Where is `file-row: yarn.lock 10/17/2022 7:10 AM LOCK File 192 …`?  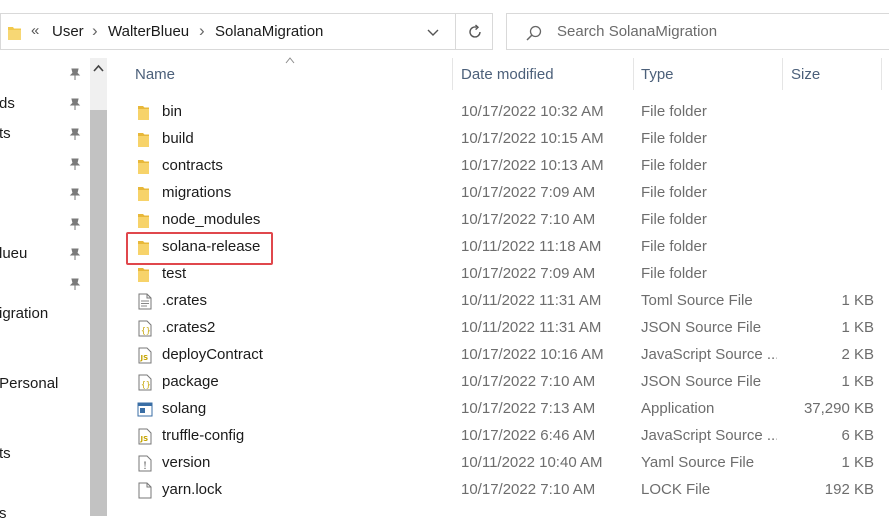
file-row: yarn.lock 10/17/2022 7:10 AM LOCK File 192 … is located at coordinates (508, 490).